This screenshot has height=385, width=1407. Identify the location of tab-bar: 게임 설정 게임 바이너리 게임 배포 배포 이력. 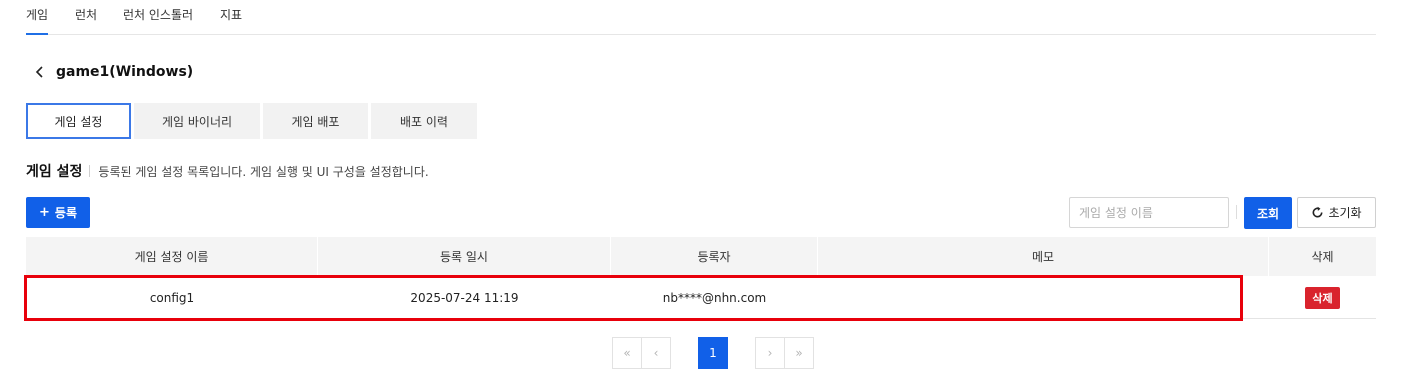
(253, 121).